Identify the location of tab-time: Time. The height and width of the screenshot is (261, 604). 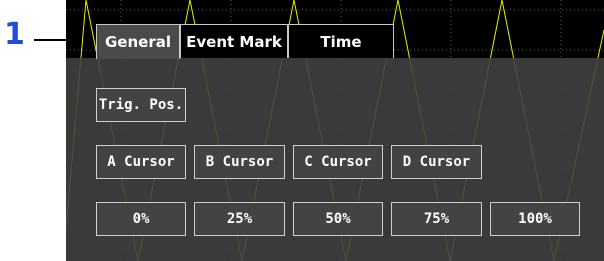
(341, 41).